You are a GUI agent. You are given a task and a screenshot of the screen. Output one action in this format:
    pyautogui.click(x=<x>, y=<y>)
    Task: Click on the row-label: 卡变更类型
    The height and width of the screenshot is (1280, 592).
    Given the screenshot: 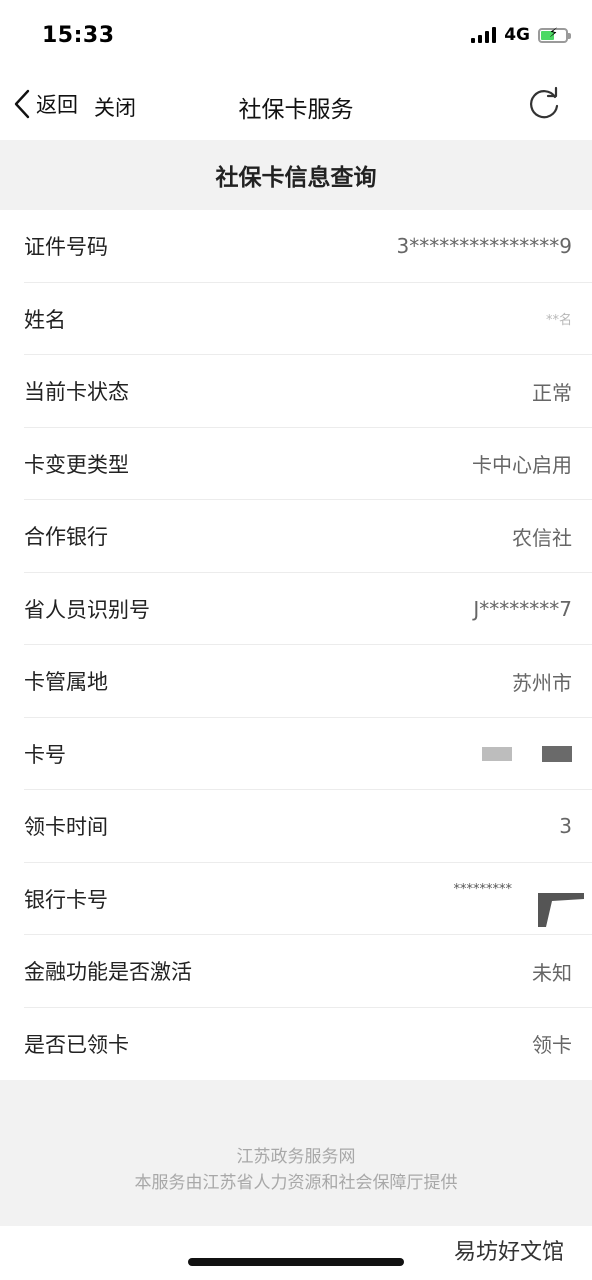 What is the action you would take?
    pyautogui.click(x=76, y=464)
    